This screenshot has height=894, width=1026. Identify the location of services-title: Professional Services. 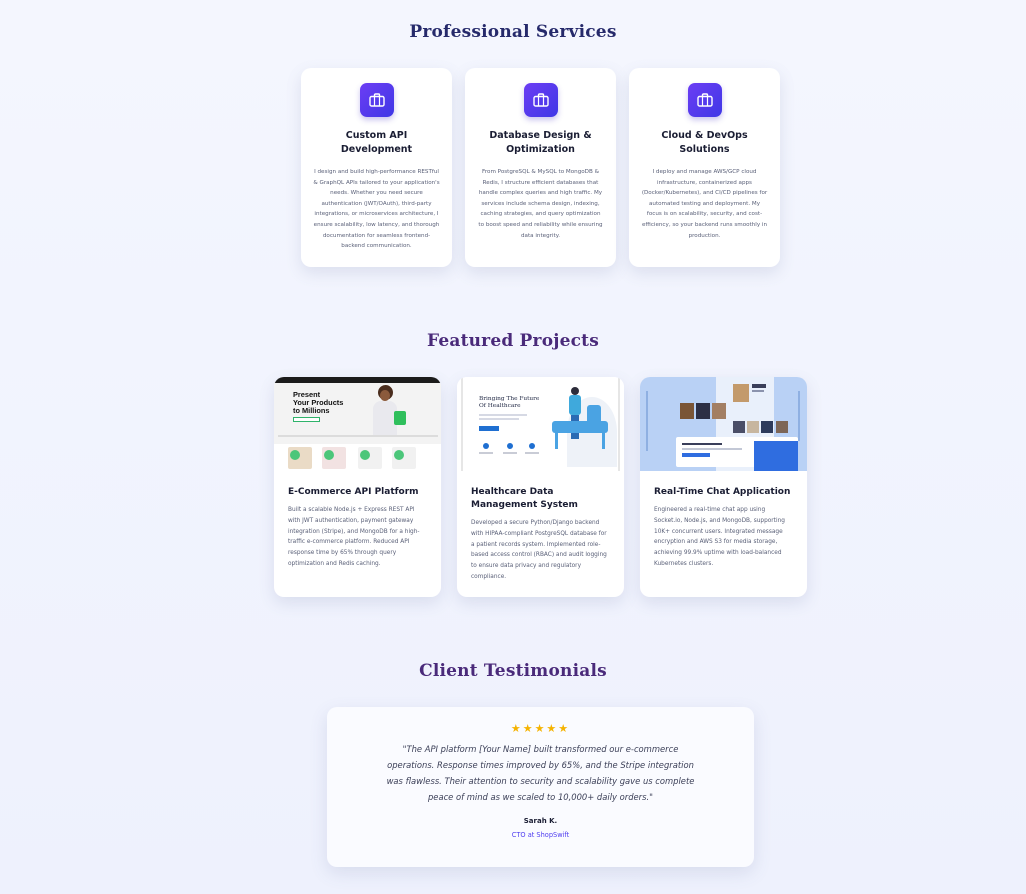
(513, 32).